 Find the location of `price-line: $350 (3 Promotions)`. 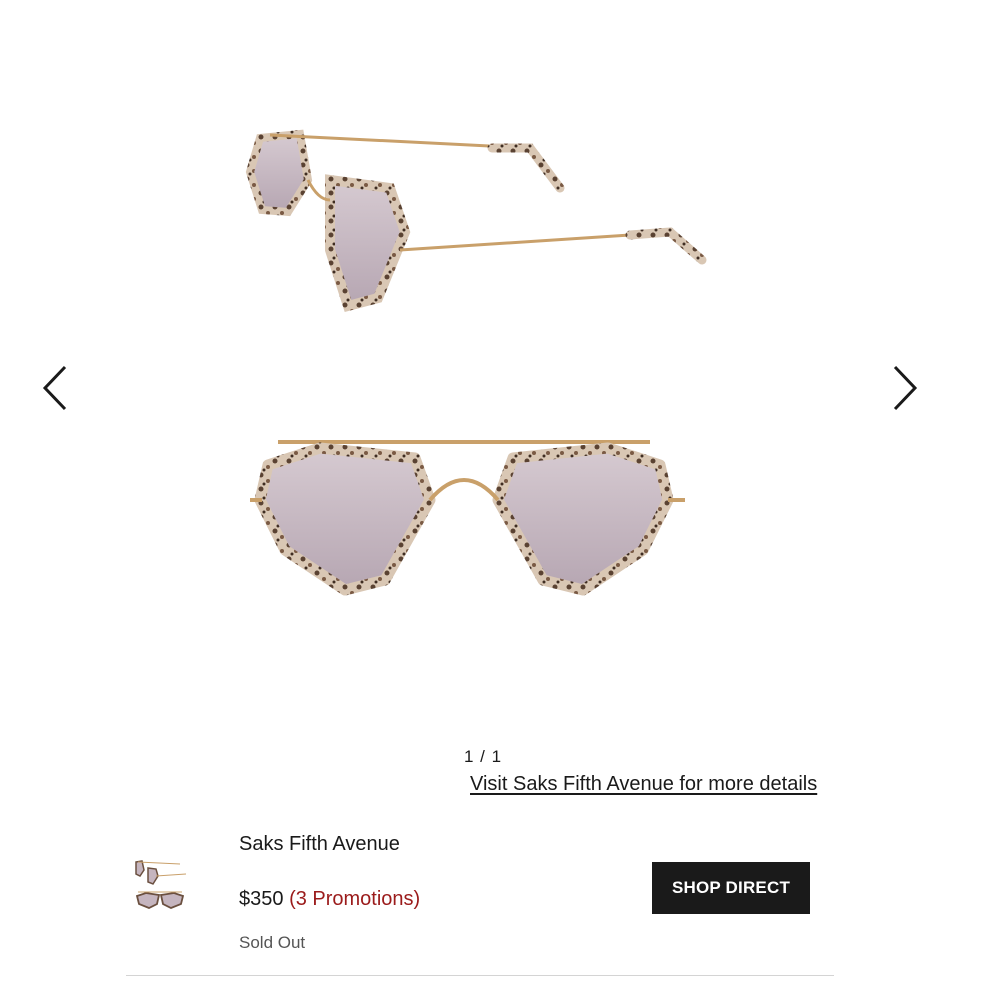

price-line: $350 (3 Promotions) is located at coordinates (329, 899).